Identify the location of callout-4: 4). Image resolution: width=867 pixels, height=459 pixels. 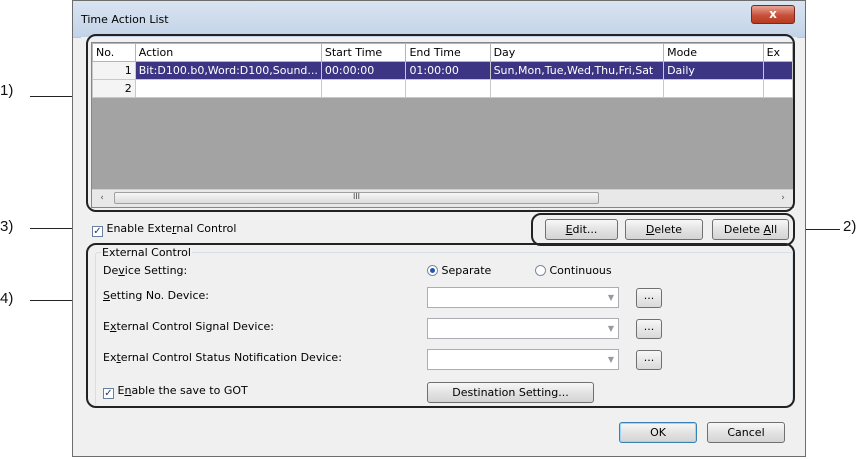
(7, 298).